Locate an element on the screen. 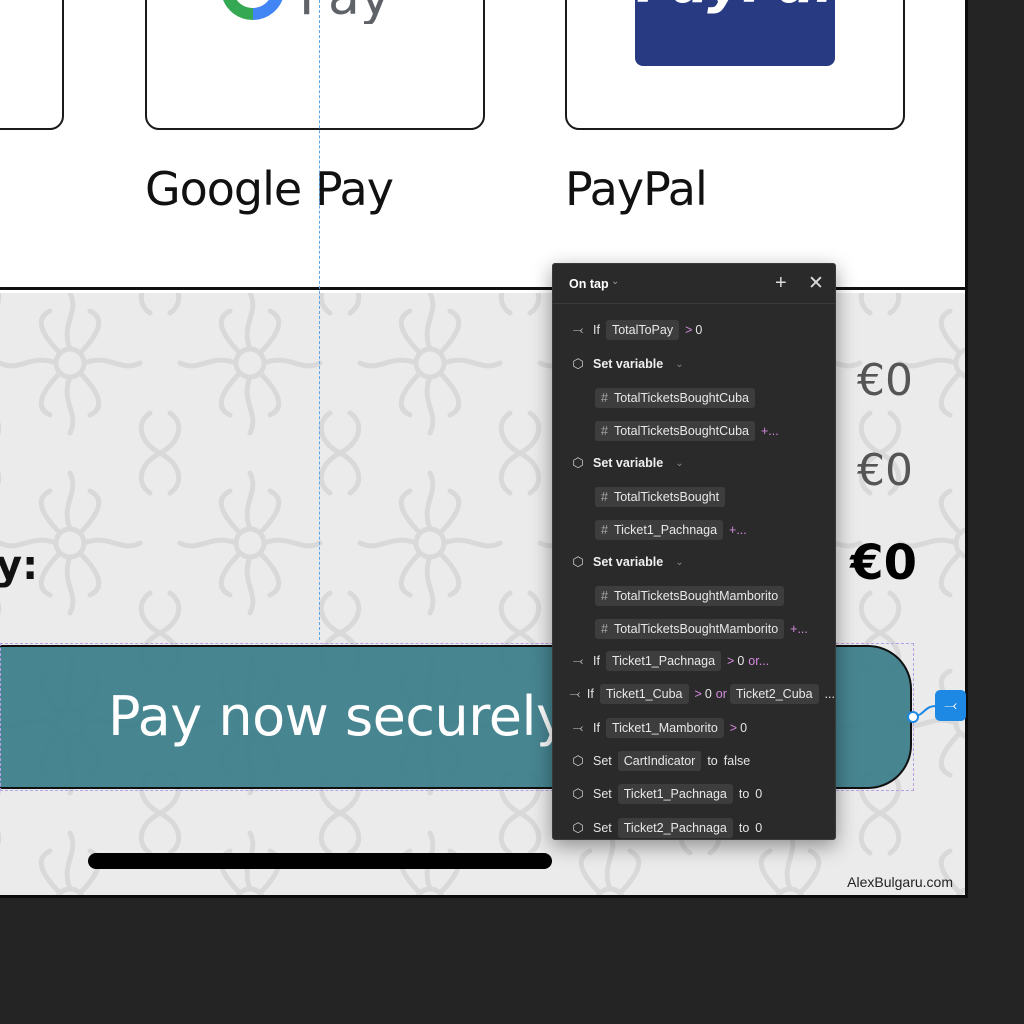 Image resolution: width=1024 pixels, height=1024 pixels. total-label: y: is located at coordinates (19, 566).